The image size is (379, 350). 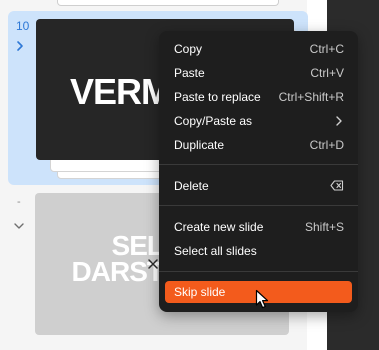 What do you see at coordinates (258, 145) in the screenshot?
I see `menu-item-duplicate: Duplicate Ctrl+D` at bounding box center [258, 145].